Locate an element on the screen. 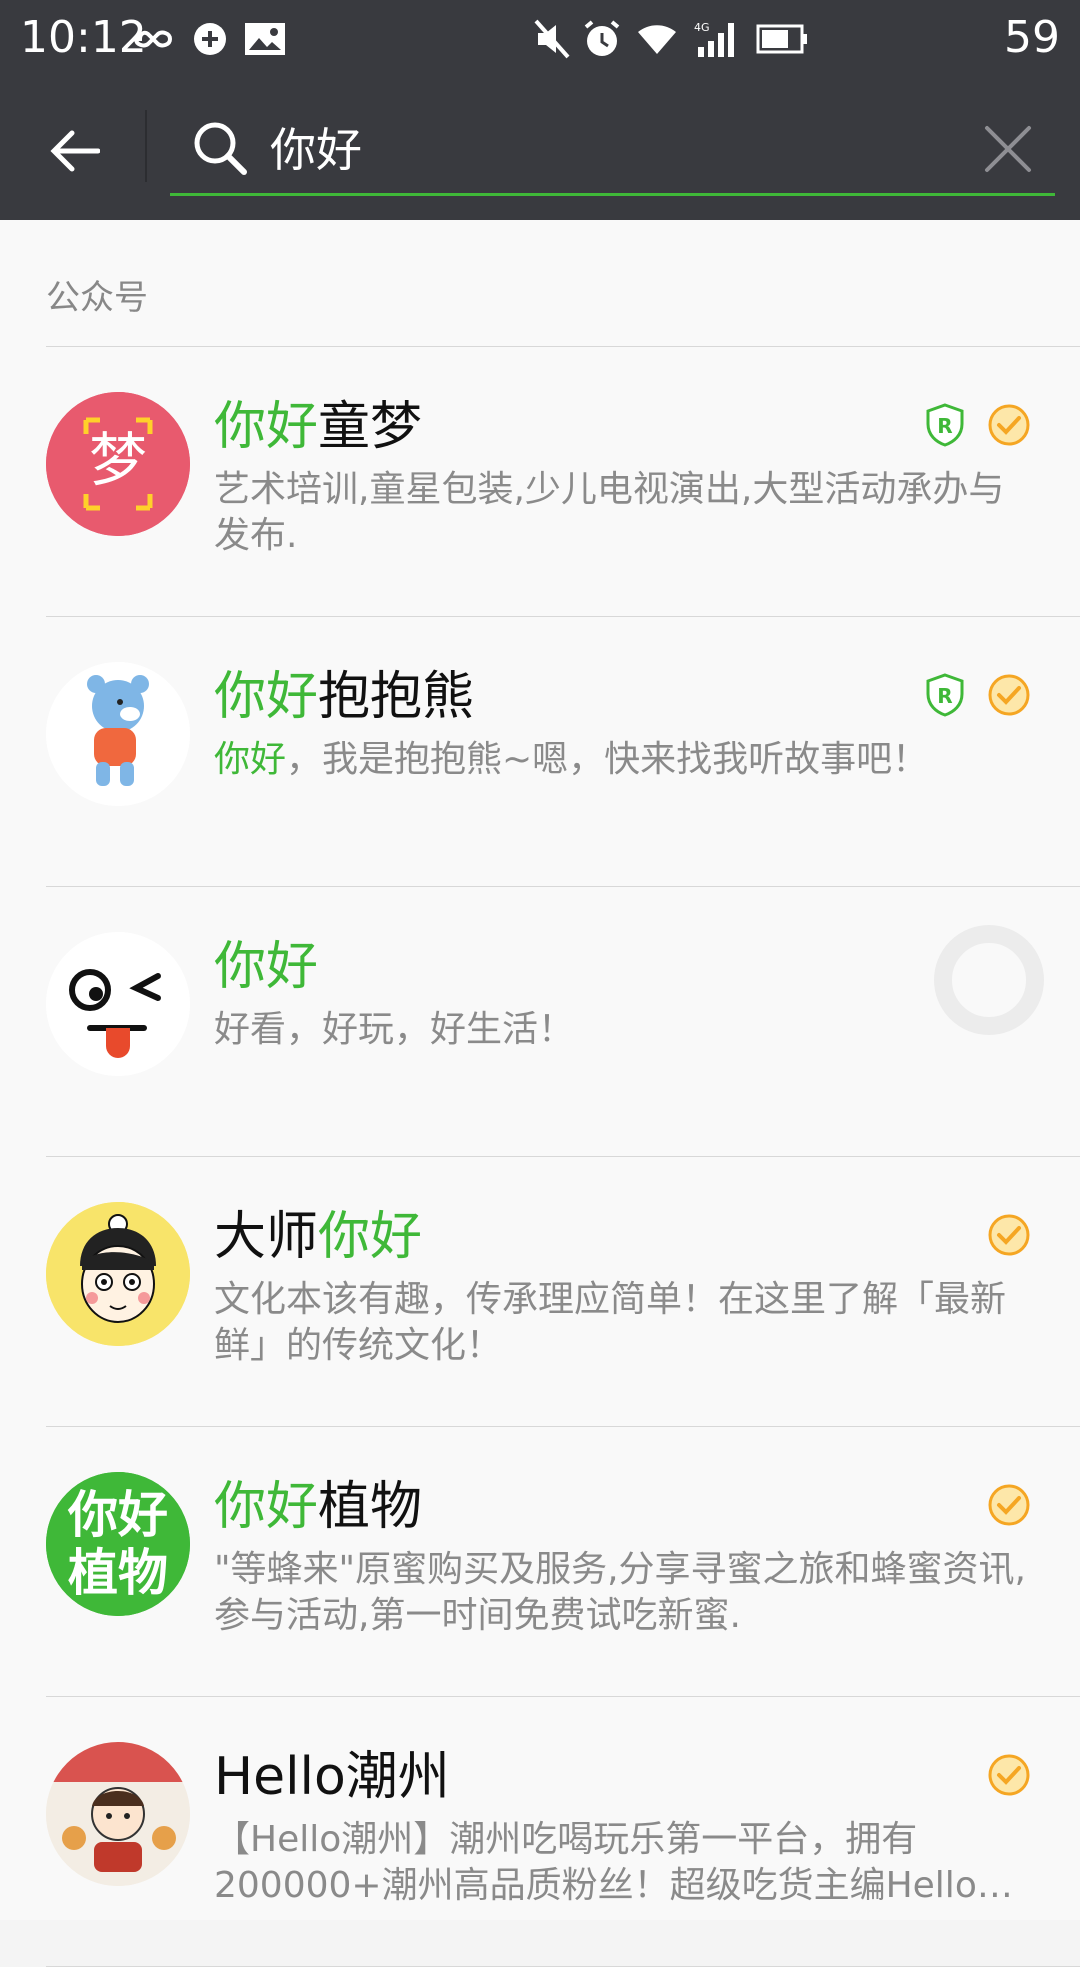  result-description: 艺术培训,童星包装,少儿电视演出,大型活动承办与发布. is located at coordinates (609, 512).